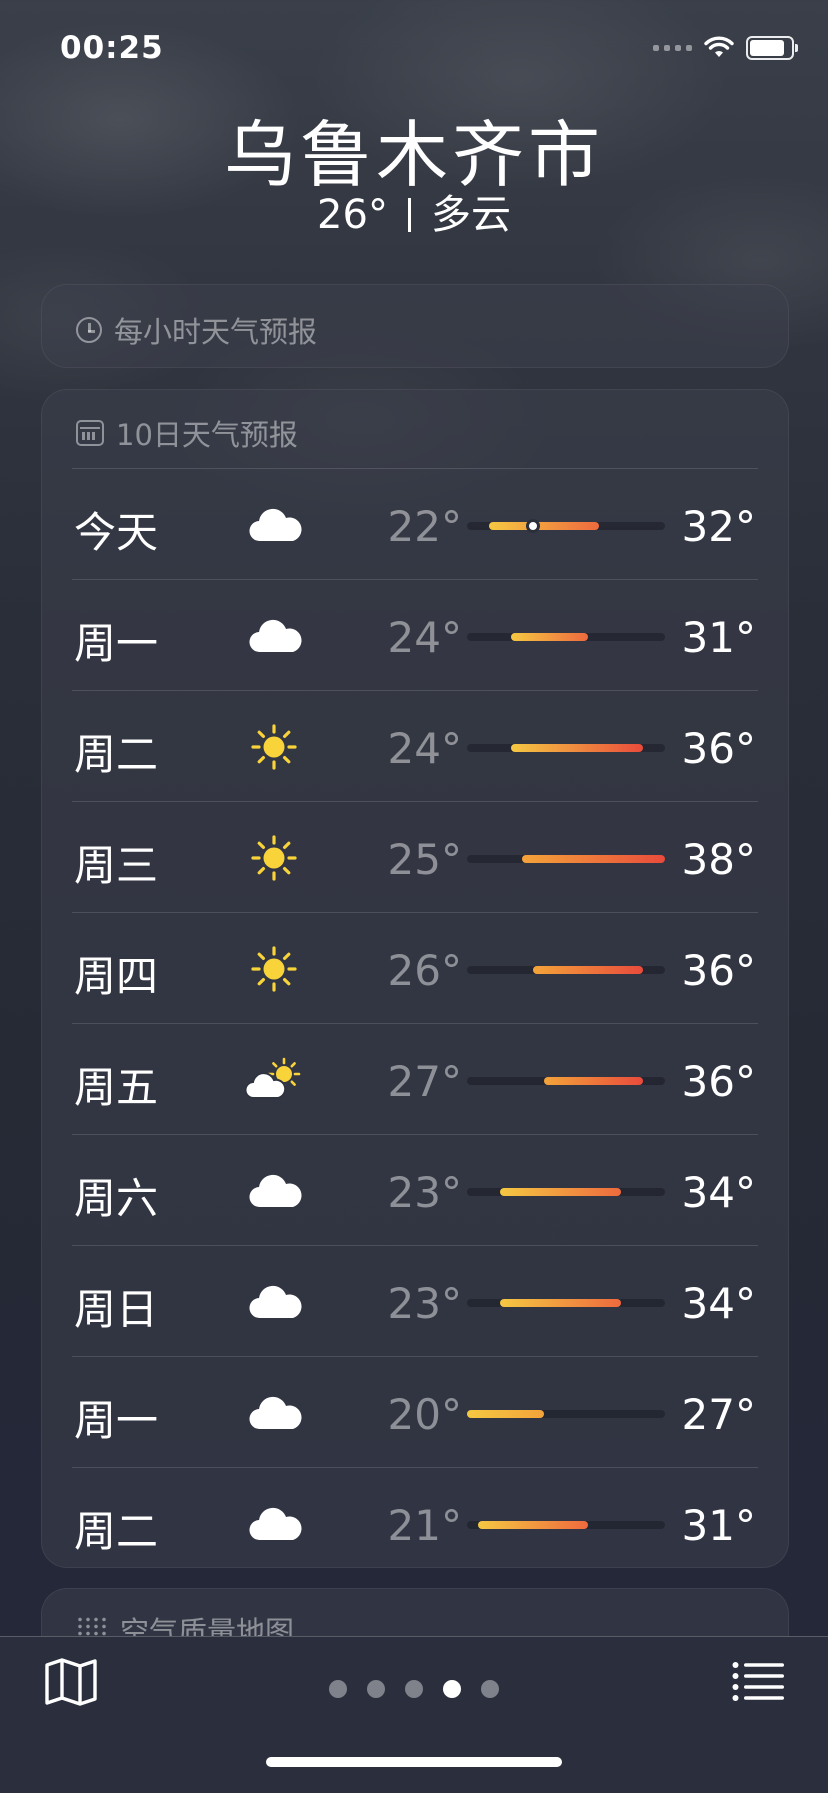 Image resolution: width=828 pixels, height=1793 pixels. What do you see at coordinates (424, 1525) in the screenshot?
I see `forecast-low: 21°` at bounding box center [424, 1525].